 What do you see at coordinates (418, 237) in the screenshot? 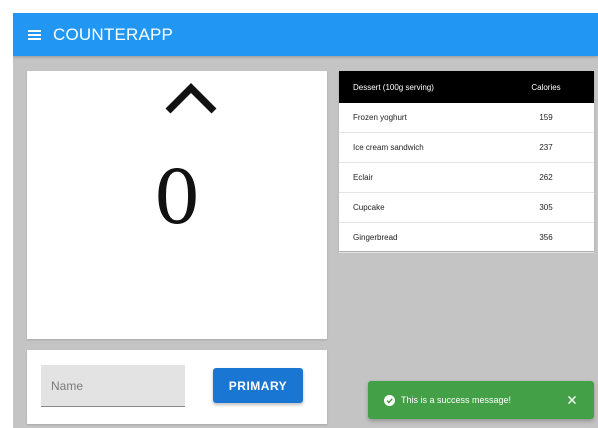
I see `row-dessert-name: Gingerbread` at bounding box center [418, 237].